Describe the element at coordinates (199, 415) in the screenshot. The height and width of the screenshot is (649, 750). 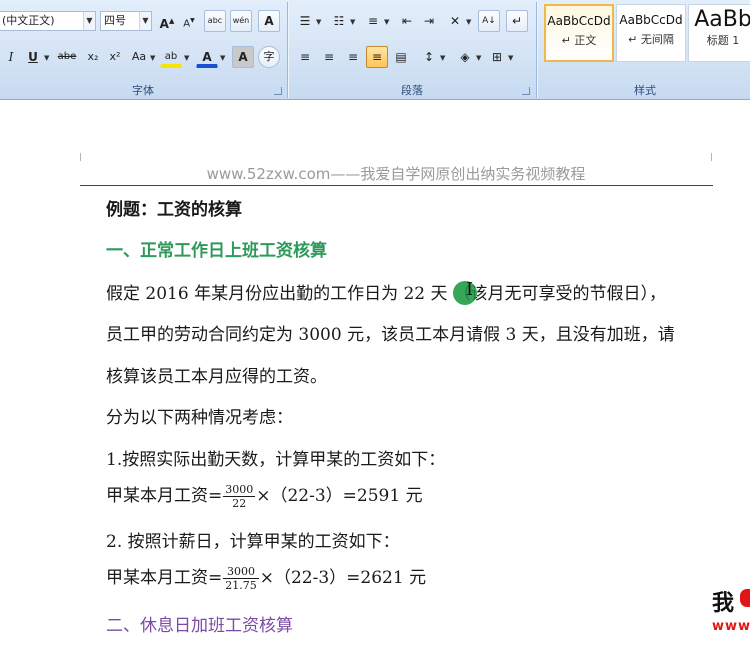
I see `paragraph-line: 分为以下两种情况考虑：` at that location.